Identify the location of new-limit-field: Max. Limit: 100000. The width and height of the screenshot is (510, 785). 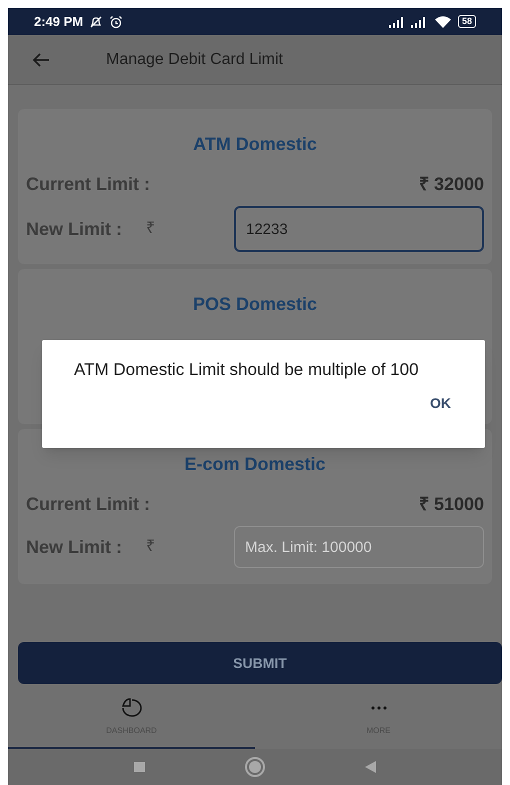
(359, 547).